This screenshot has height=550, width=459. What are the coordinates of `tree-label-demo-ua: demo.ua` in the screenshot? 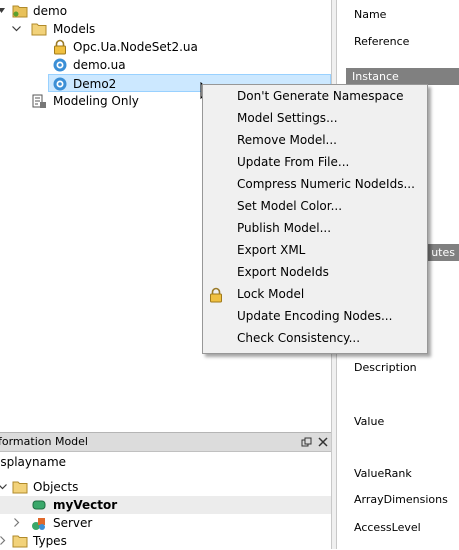 It's located at (99, 65).